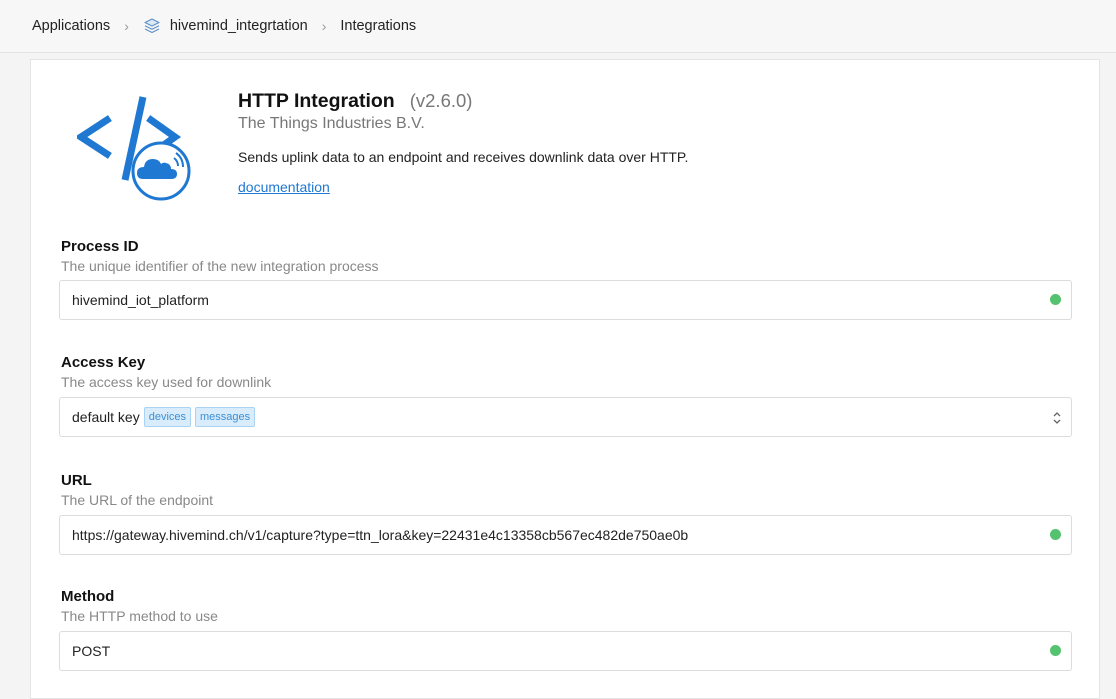  I want to click on layers-icon, so click(152, 26).